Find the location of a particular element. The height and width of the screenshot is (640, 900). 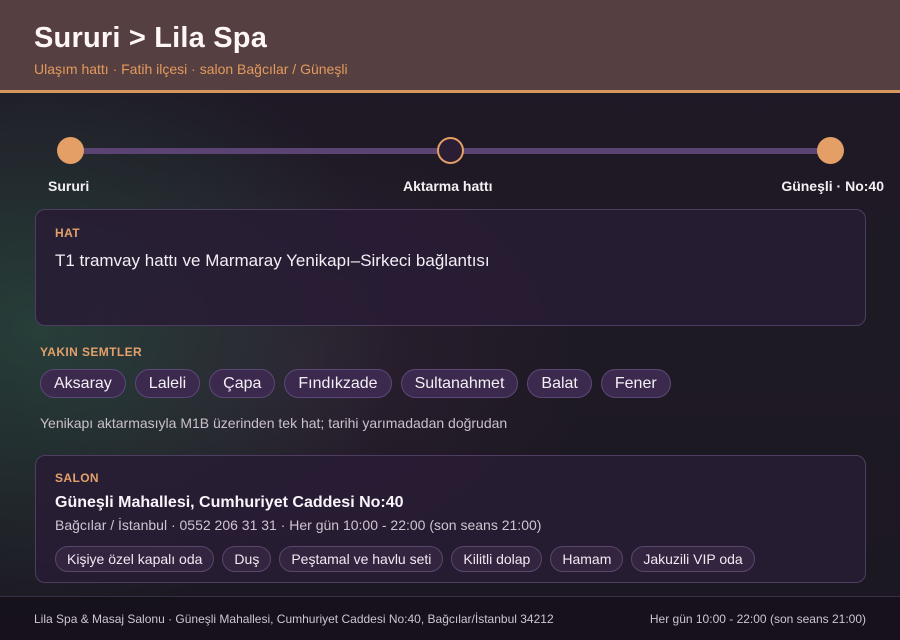

route-start-dot is located at coordinates (70, 150).